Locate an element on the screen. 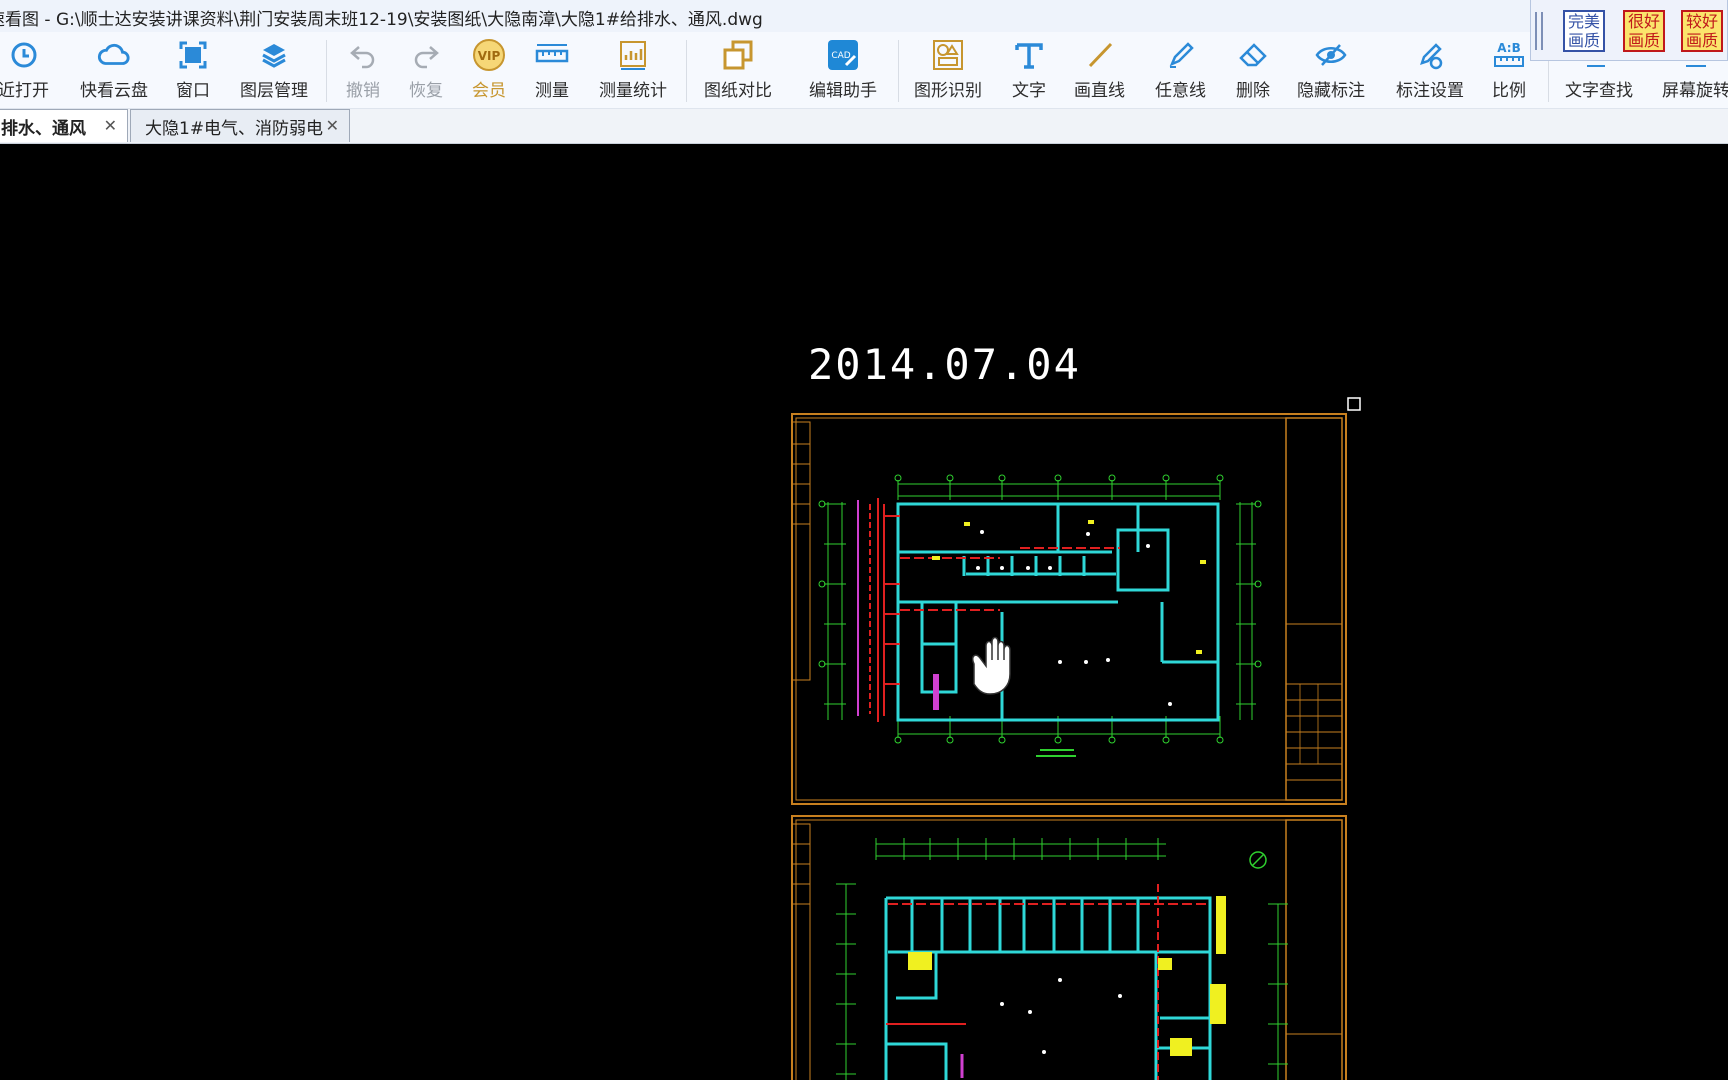  edit-assistant-button: CAD 编辑助手 is located at coordinates (843, 71).